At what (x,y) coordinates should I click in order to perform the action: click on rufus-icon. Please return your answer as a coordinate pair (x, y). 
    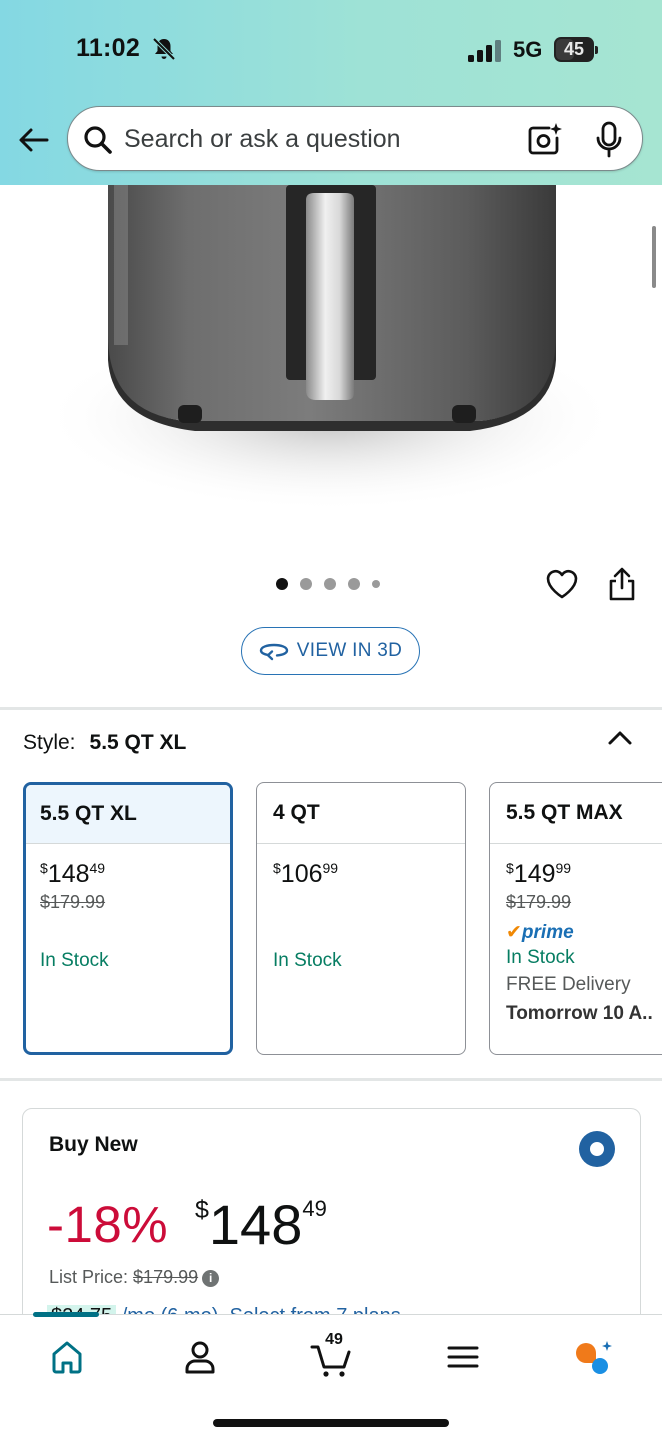
    Looking at the image, I should click on (594, 1359).